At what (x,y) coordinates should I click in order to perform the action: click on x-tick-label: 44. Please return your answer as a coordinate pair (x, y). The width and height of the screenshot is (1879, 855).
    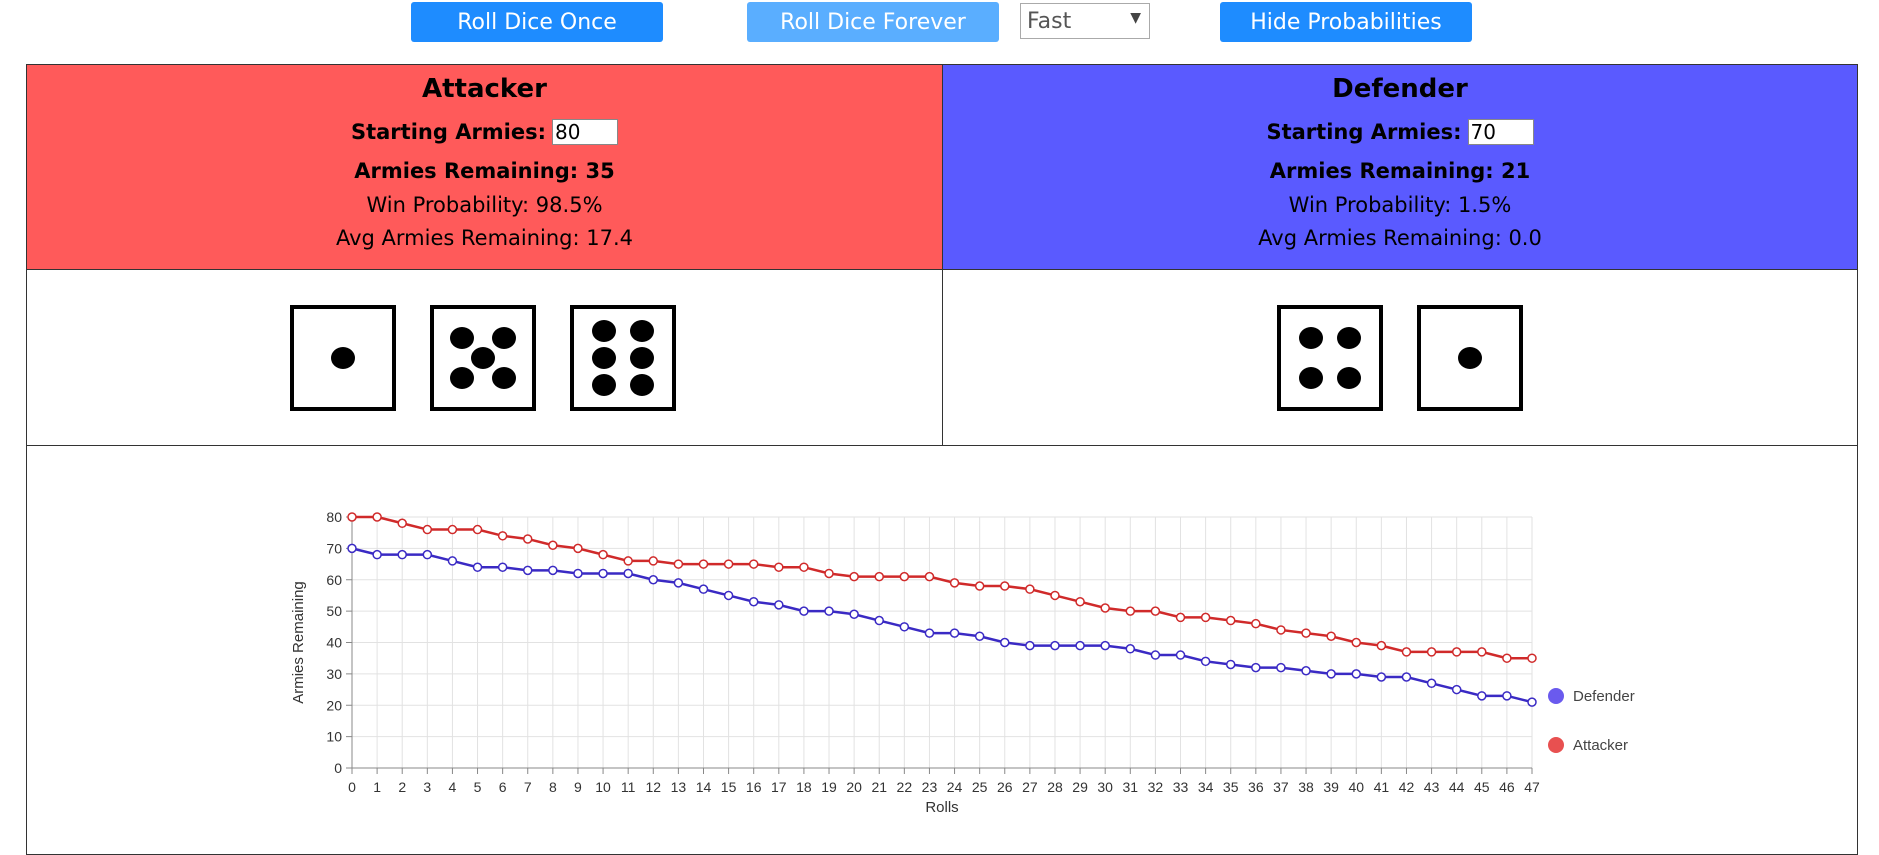
    Looking at the image, I should click on (1457, 787).